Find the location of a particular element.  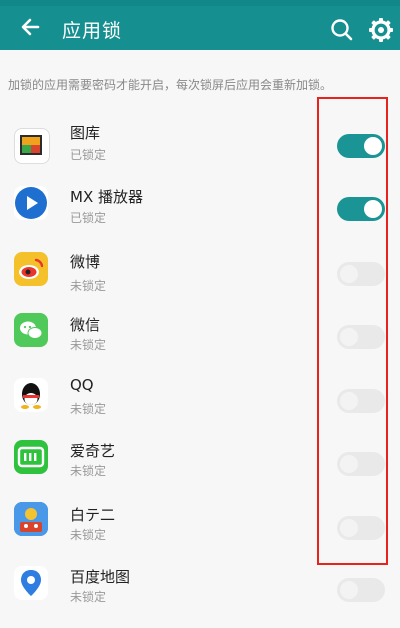

app-name: 白テ二 is located at coordinates (93, 515).